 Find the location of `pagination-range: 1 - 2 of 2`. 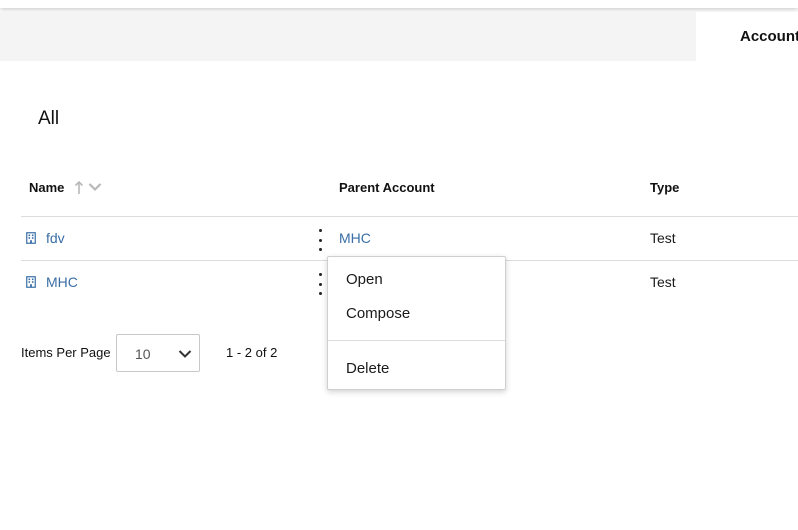

pagination-range: 1 - 2 of 2 is located at coordinates (252, 352).